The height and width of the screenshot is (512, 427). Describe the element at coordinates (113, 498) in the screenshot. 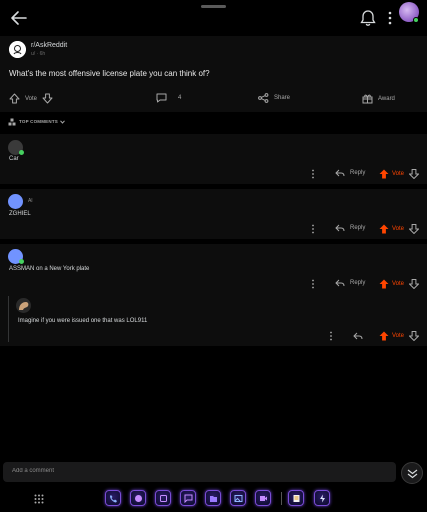

I see `phone-icon` at that location.